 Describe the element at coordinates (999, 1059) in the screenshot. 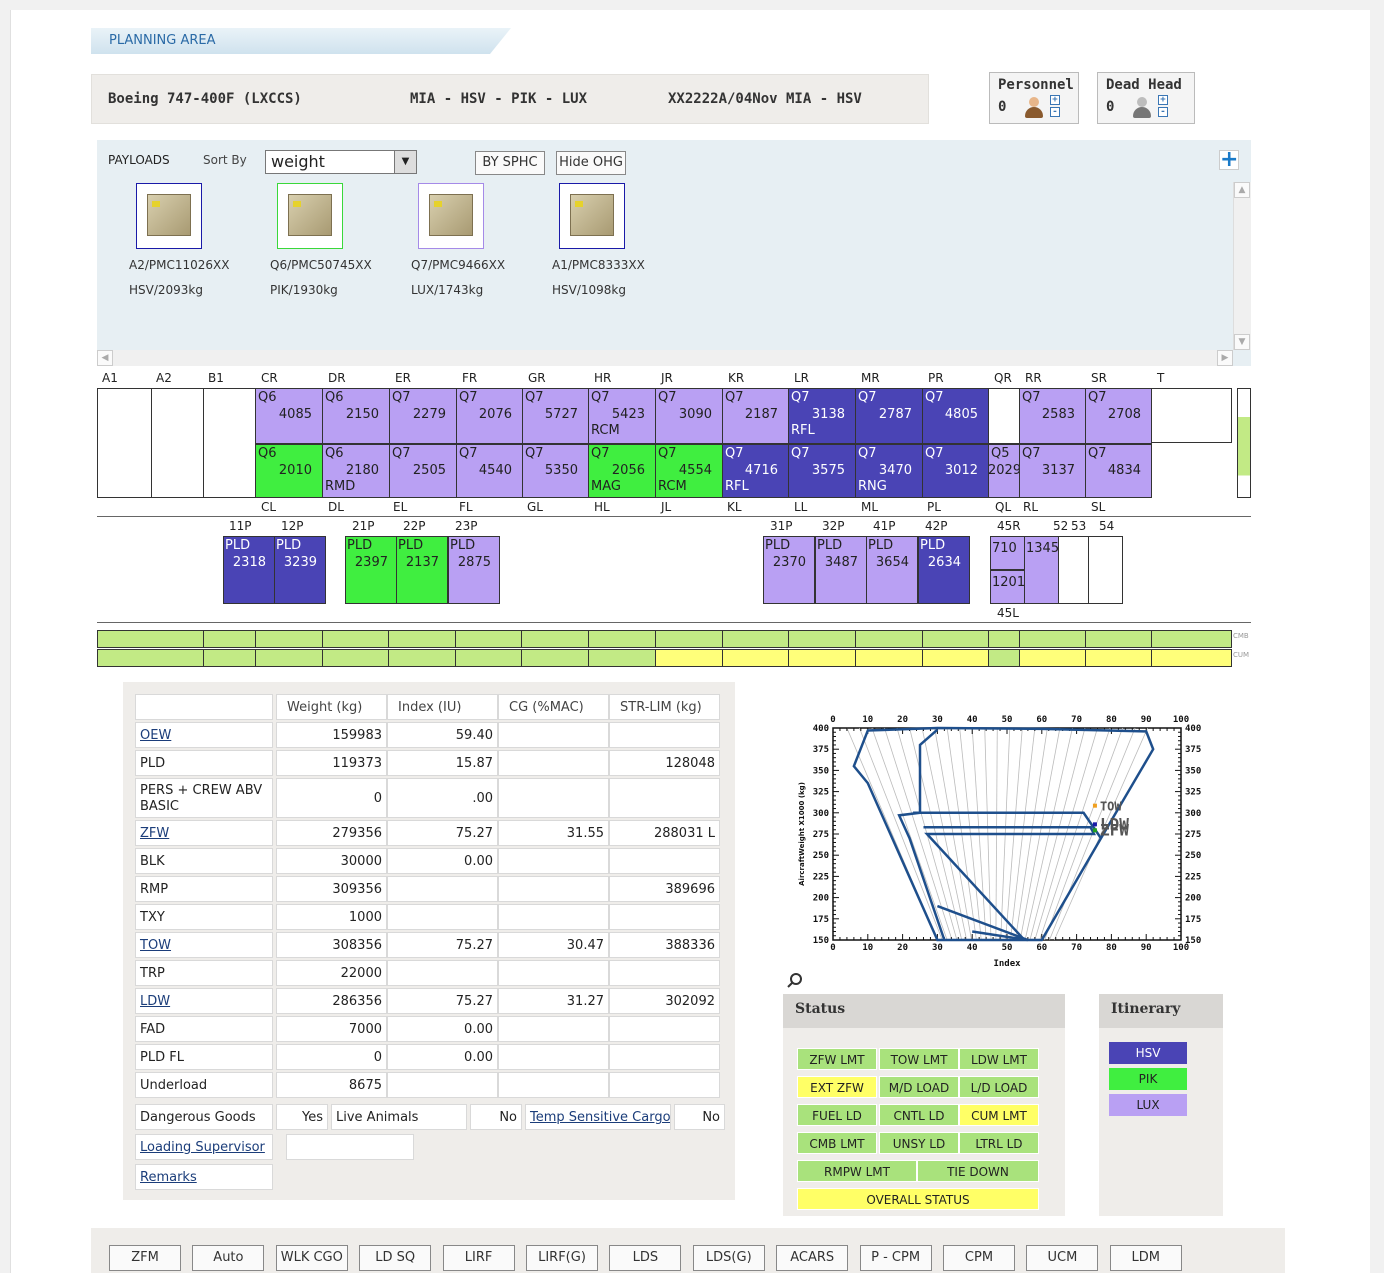

I see `status-ldw-lmt: LDW LMT` at that location.